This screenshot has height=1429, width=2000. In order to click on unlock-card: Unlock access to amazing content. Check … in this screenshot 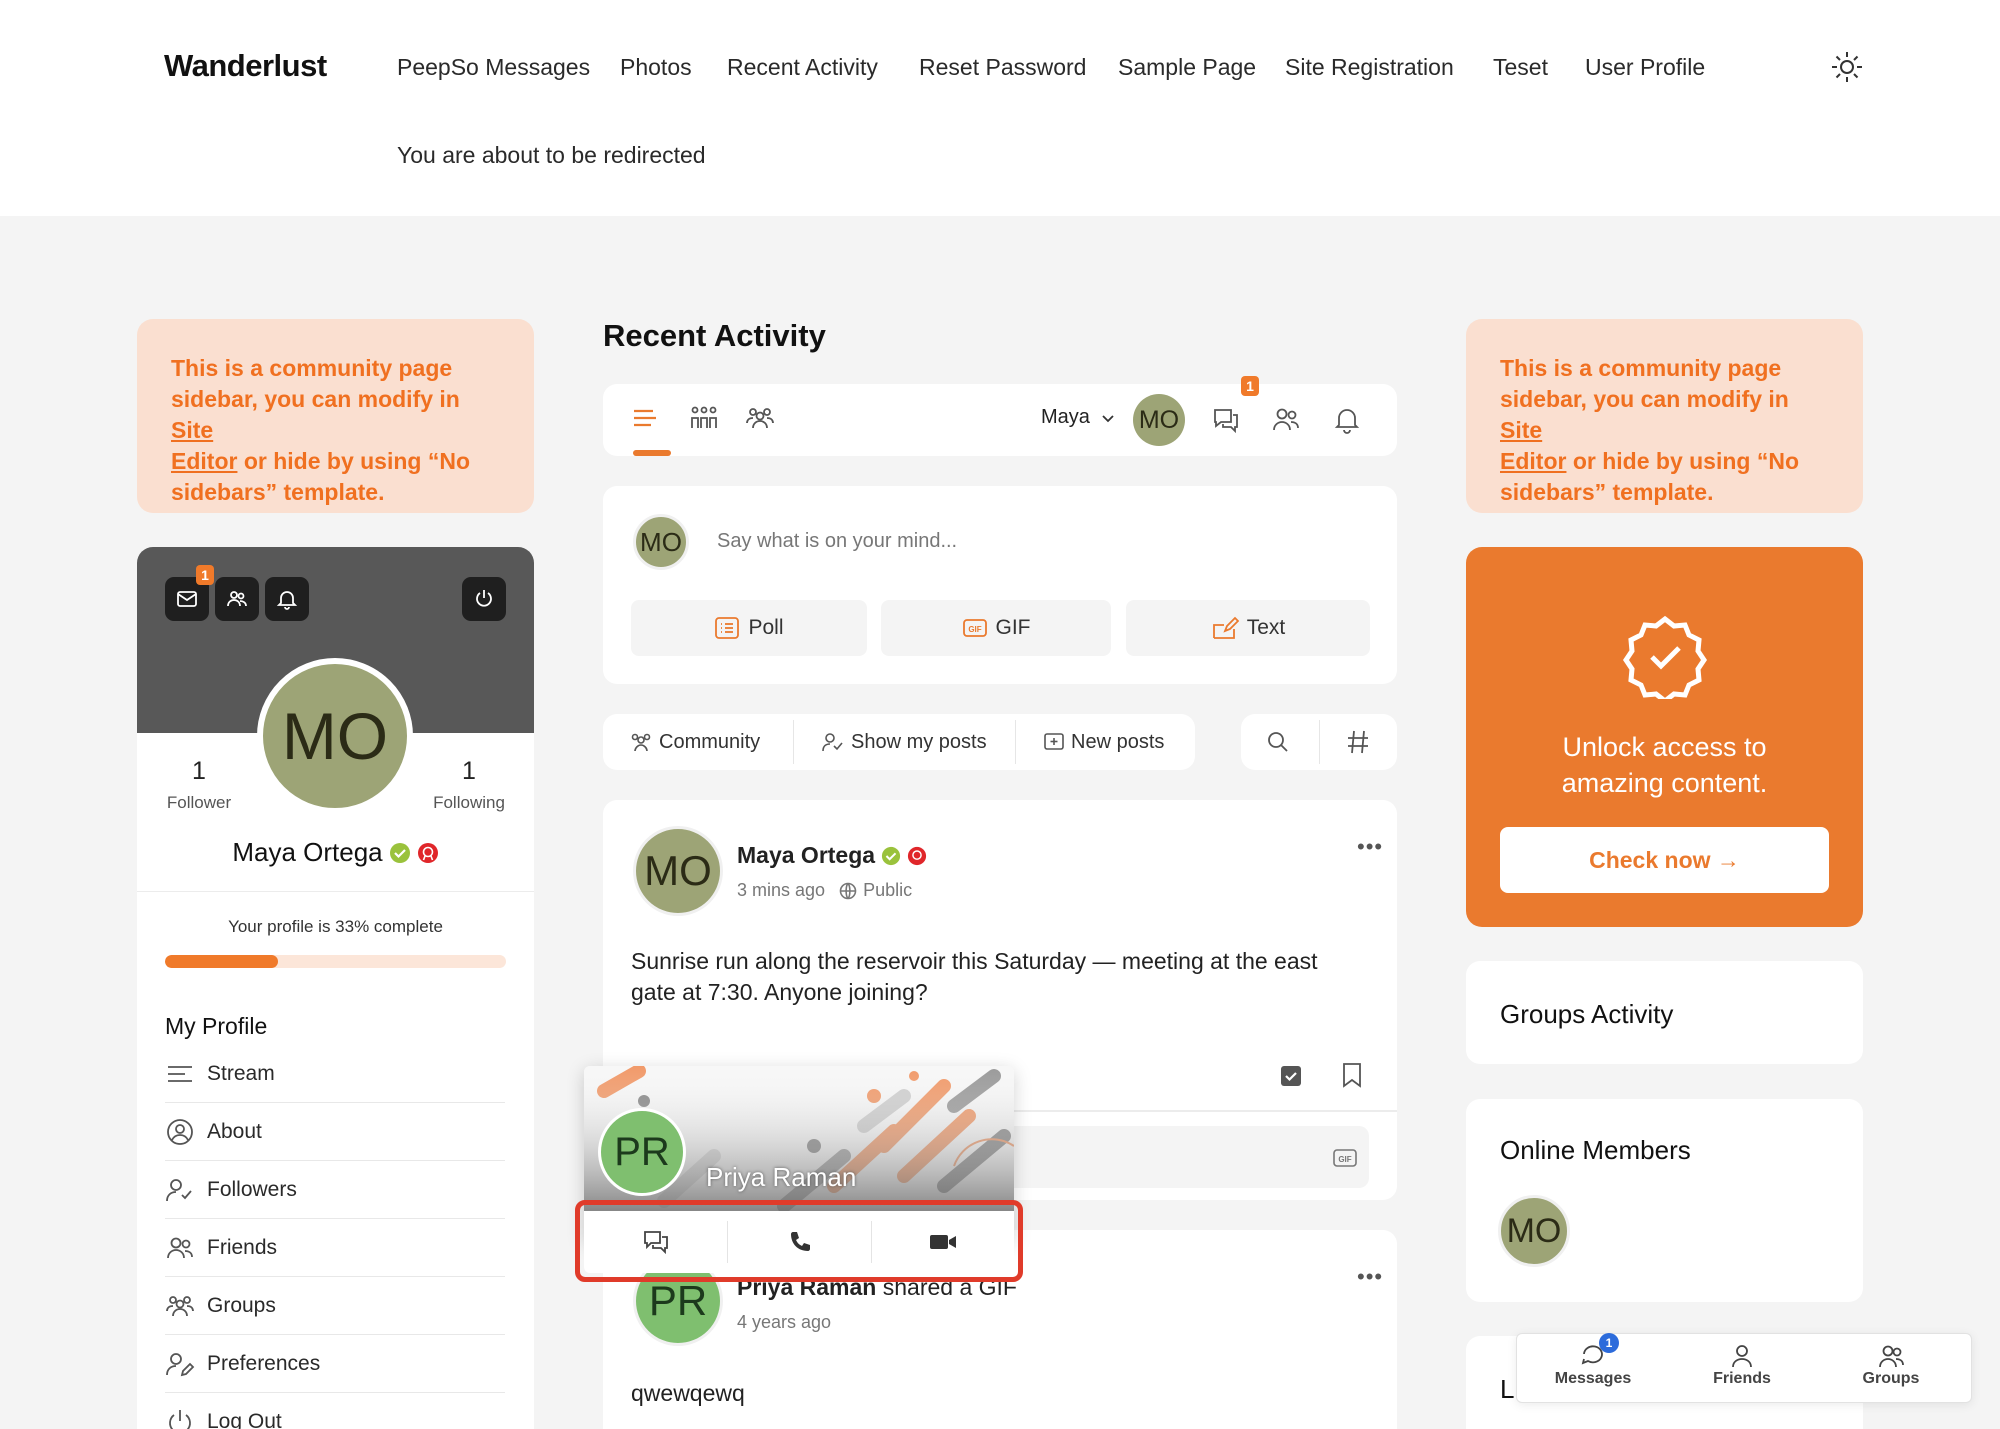, I will do `click(1664, 737)`.